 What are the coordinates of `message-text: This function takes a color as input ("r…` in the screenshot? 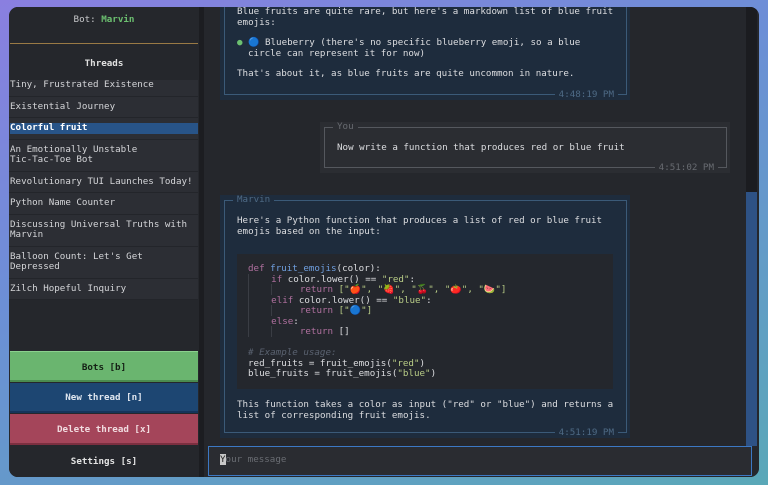 It's located at (425, 410).